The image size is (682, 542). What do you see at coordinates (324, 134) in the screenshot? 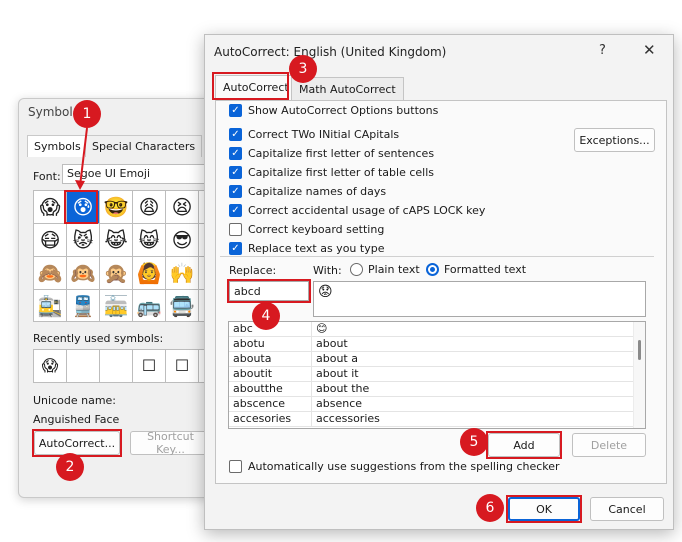
I see `option-label: Correct TWo INitial CApitals` at bounding box center [324, 134].